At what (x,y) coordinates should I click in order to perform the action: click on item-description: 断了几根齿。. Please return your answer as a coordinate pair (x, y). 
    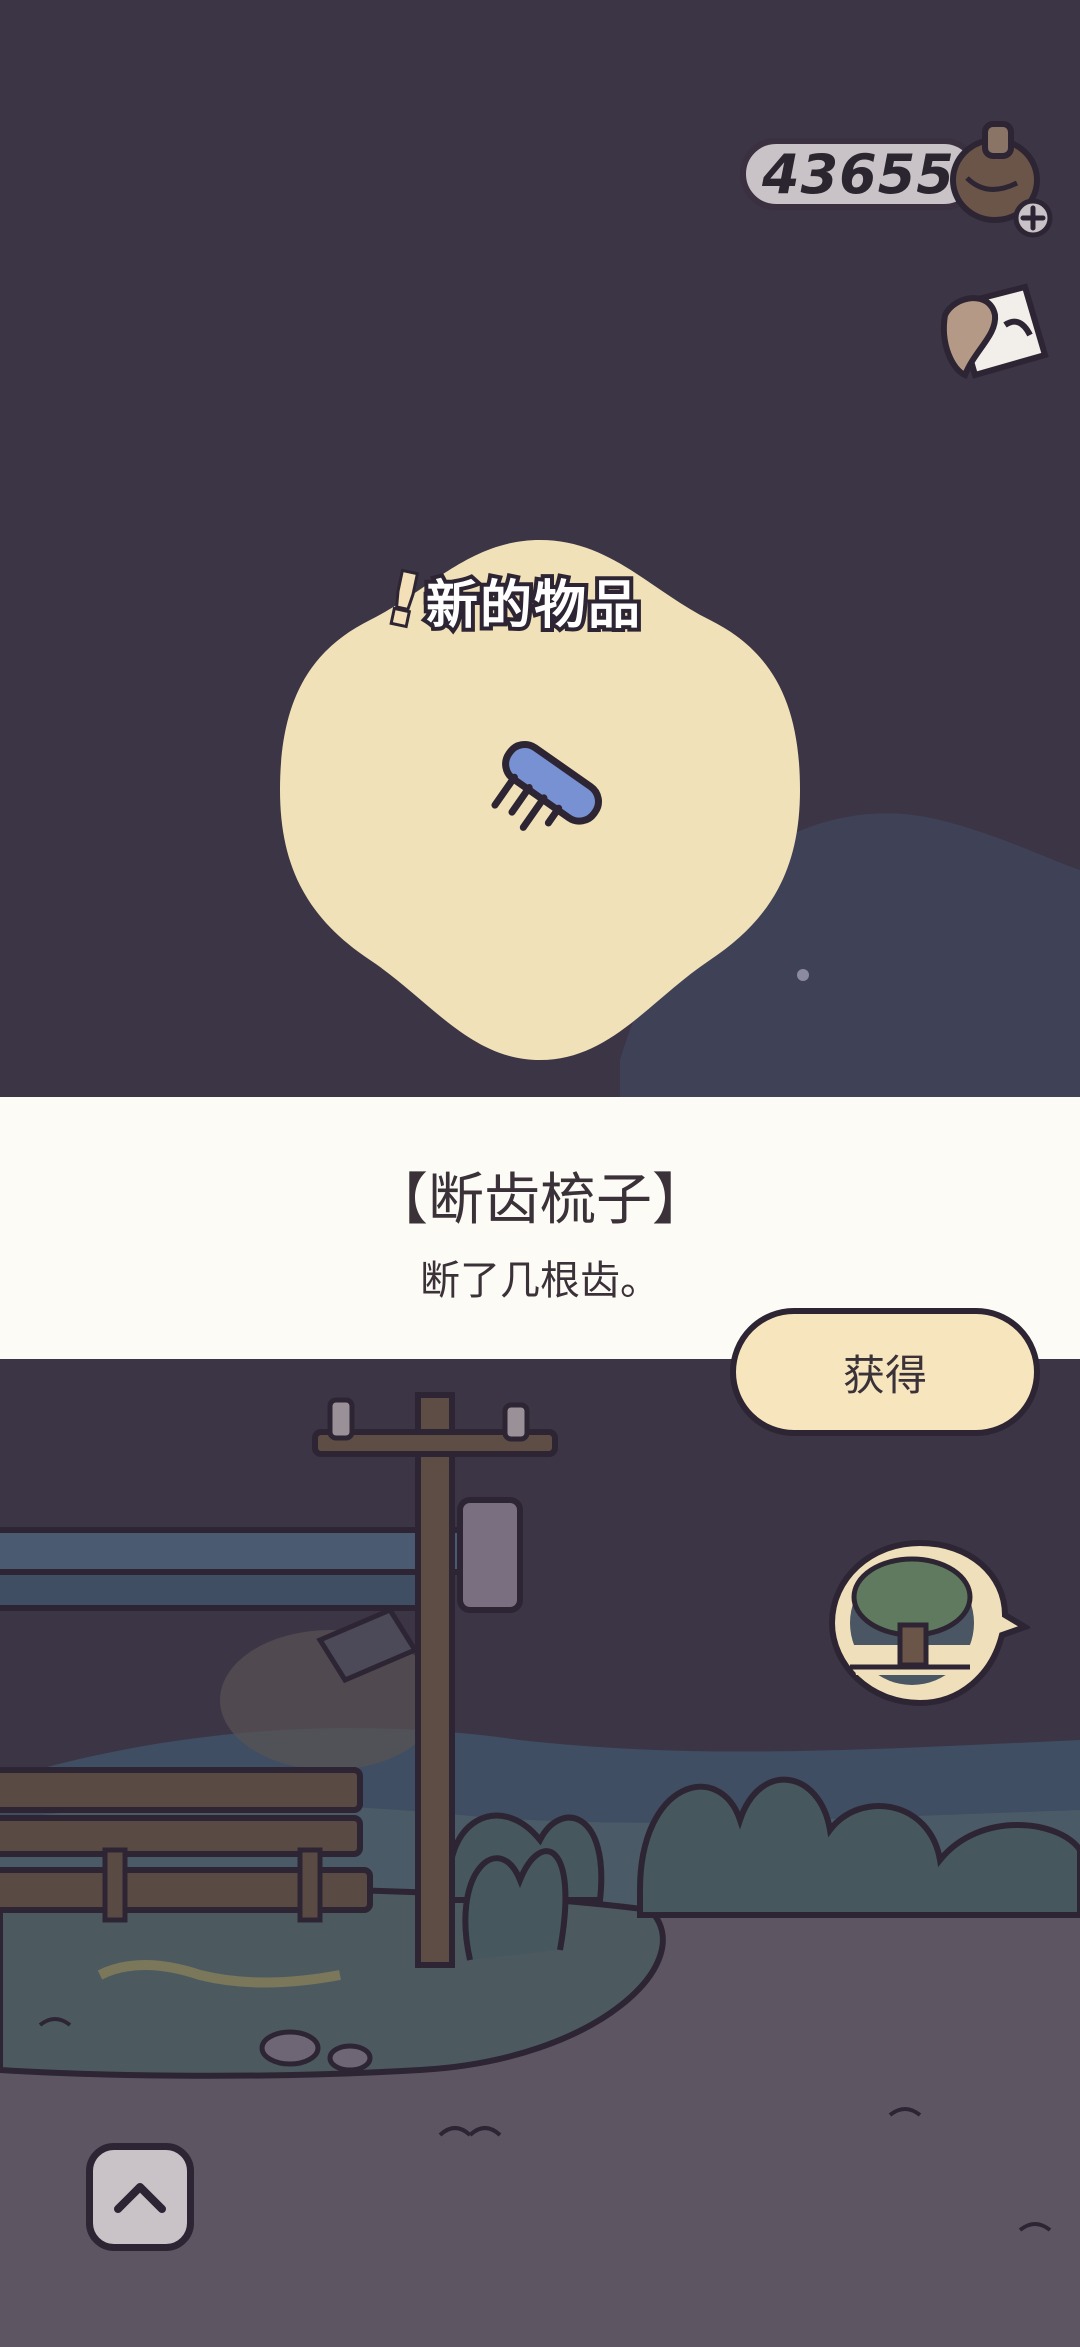
    Looking at the image, I should click on (540, 1281).